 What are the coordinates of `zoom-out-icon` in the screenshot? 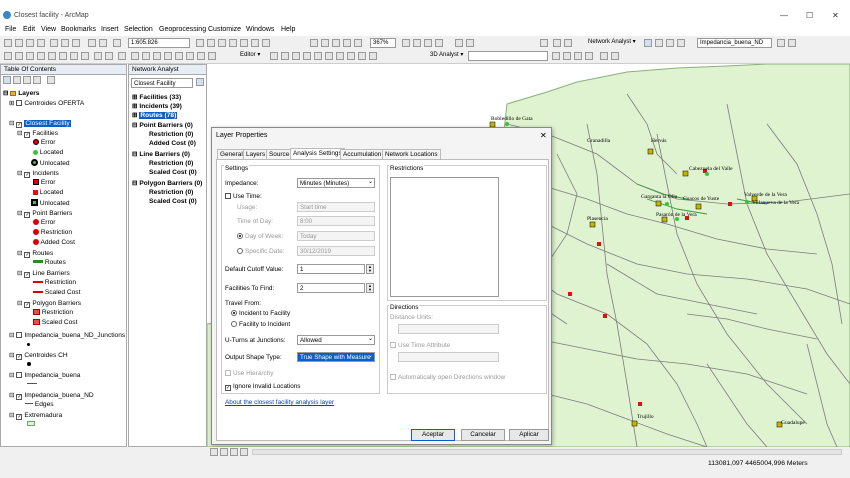 It's located at (19, 56).